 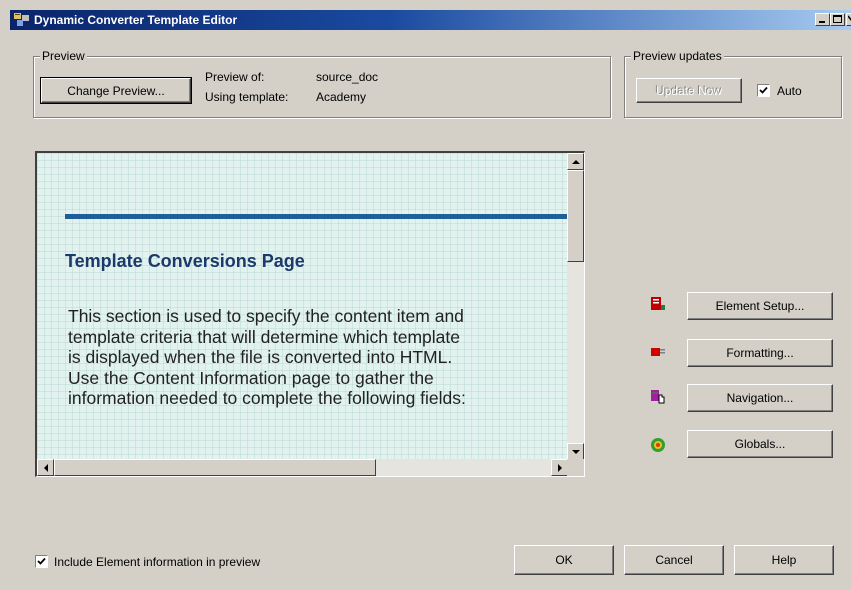 I want to click on globals-icon, so click(x=658, y=445).